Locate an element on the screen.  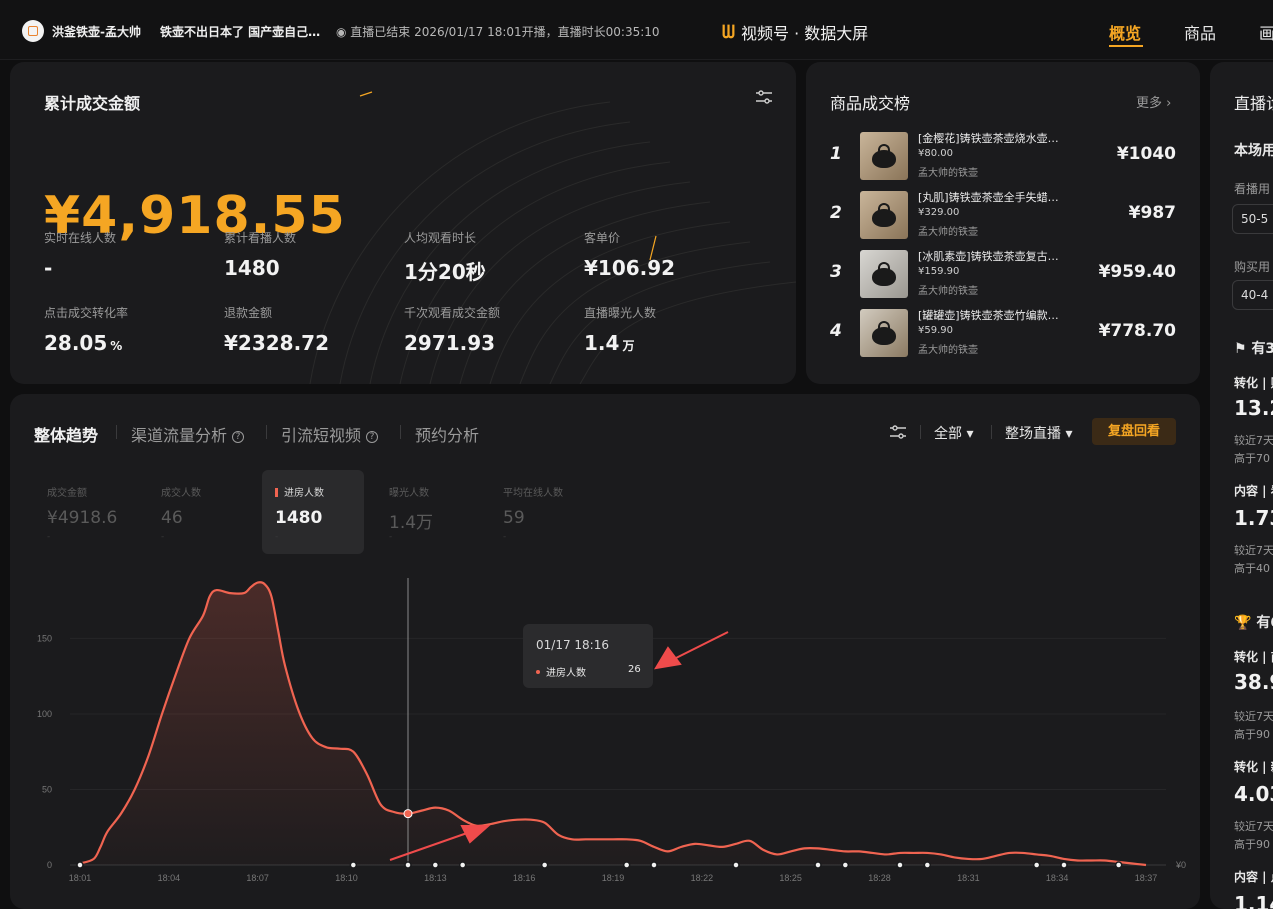
metric-value: ¥106.92 is located at coordinates (630, 268).